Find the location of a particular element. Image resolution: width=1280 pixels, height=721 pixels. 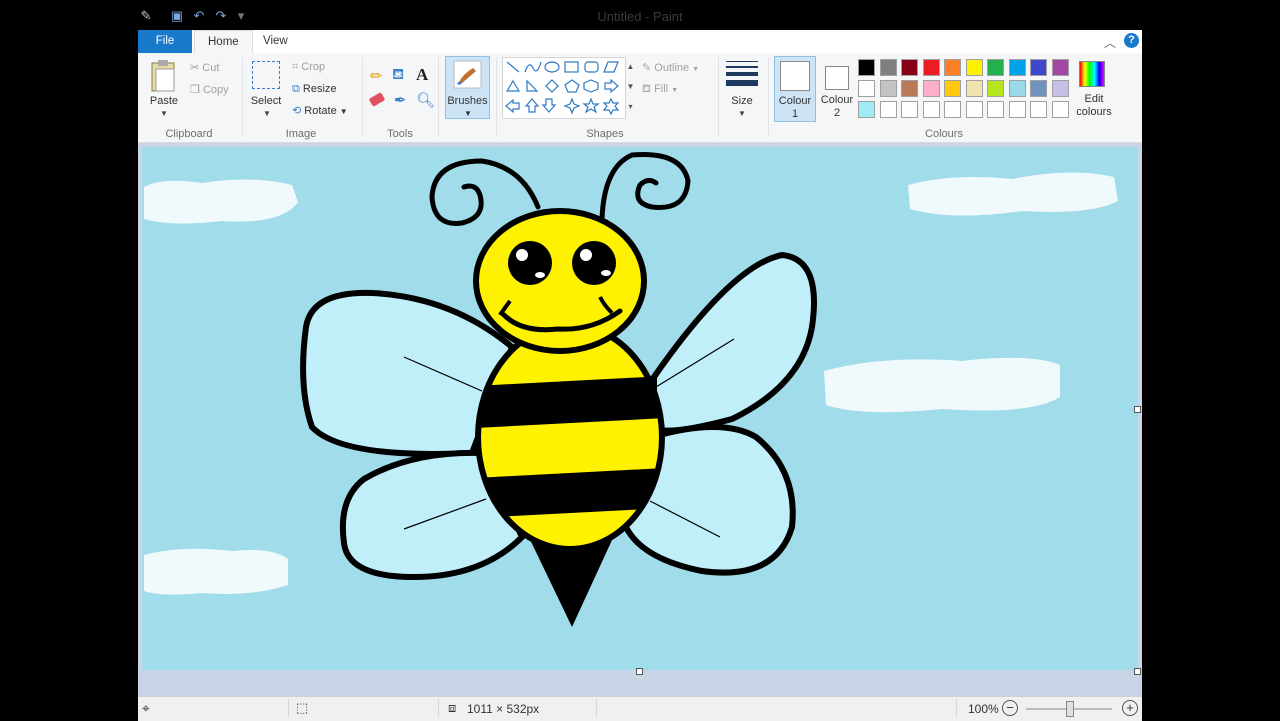

size-button: Size is located at coordinates (742, 101).